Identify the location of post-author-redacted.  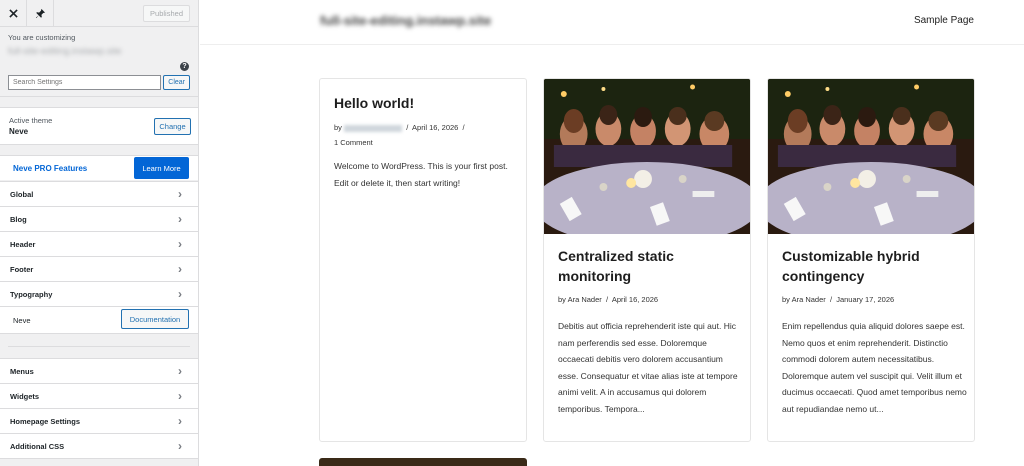
(373, 128).